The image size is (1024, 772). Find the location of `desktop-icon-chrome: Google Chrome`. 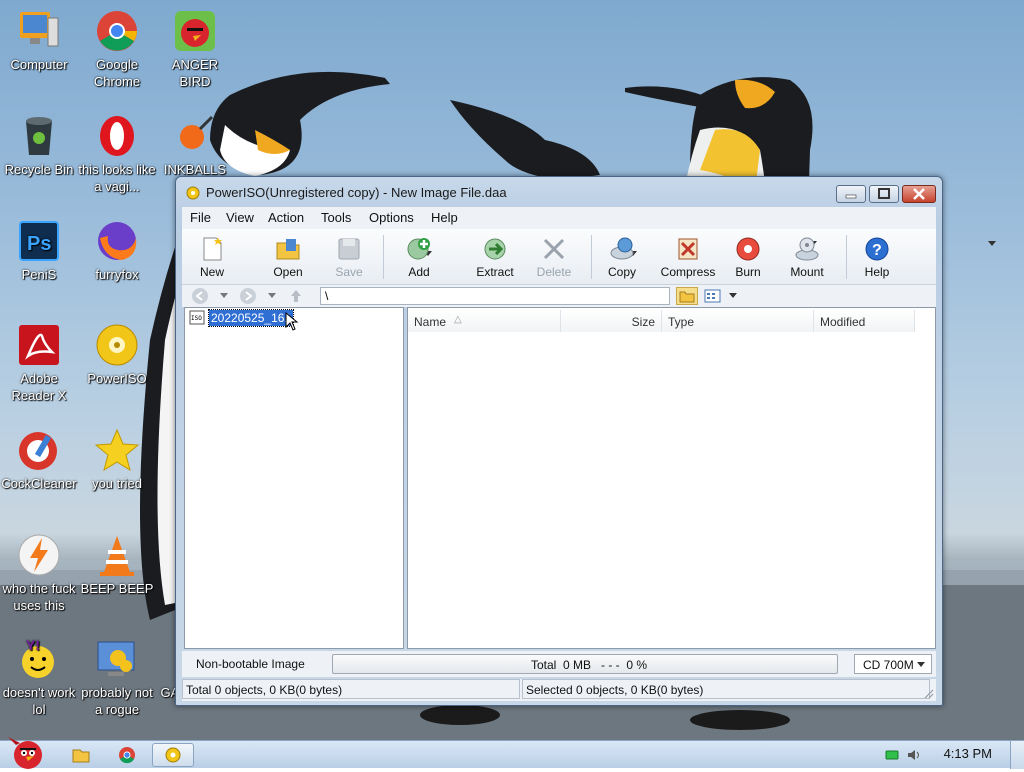

desktop-icon-chrome: Google Chrome is located at coordinates (117, 49).